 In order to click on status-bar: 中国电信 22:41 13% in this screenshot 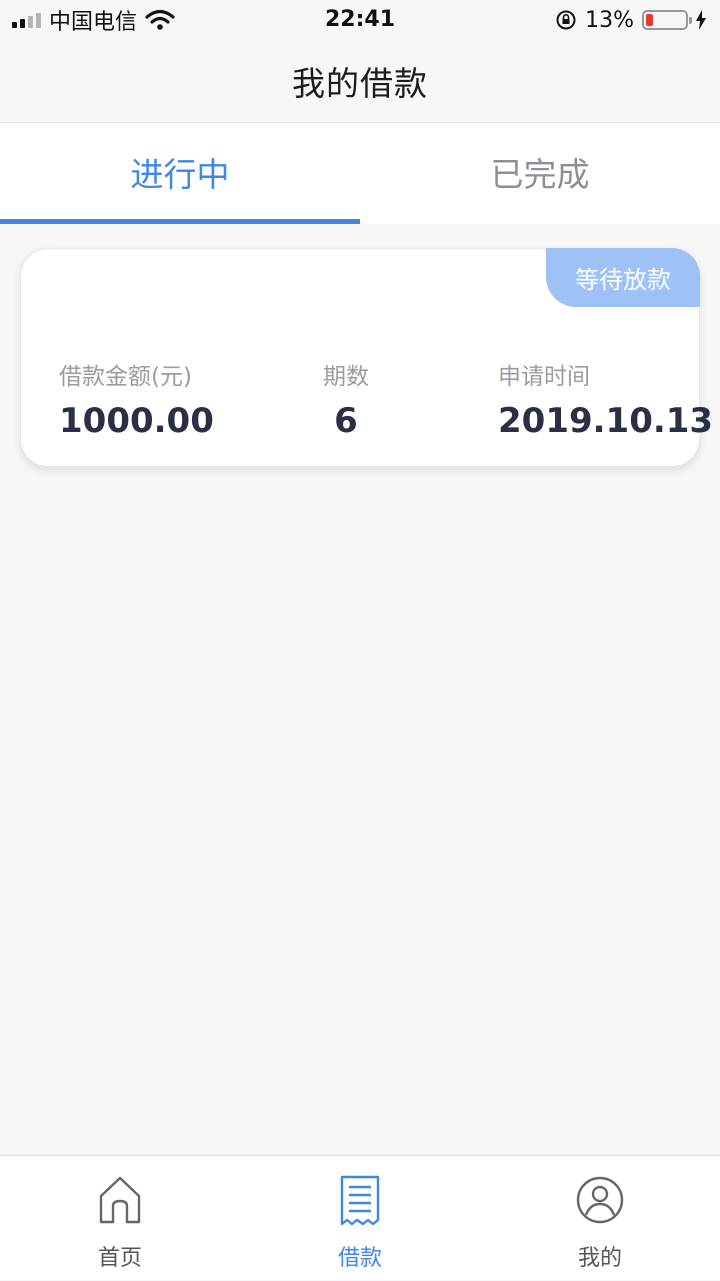, I will do `click(360, 20)`.